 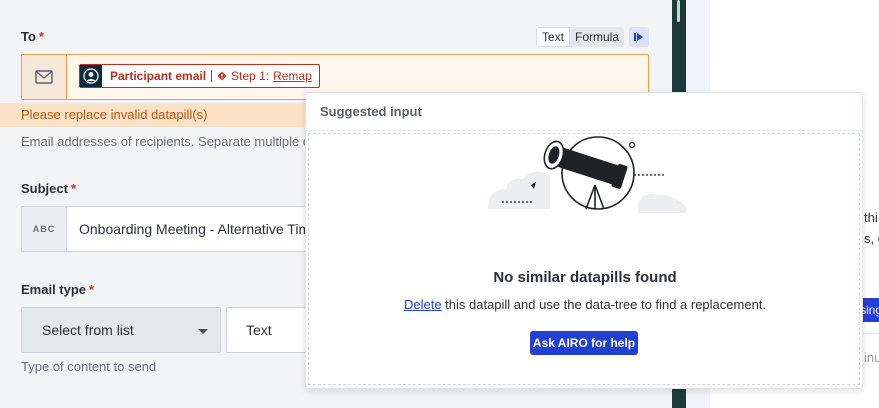 I want to click on delete-datapill-link: Delete, so click(x=423, y=304).